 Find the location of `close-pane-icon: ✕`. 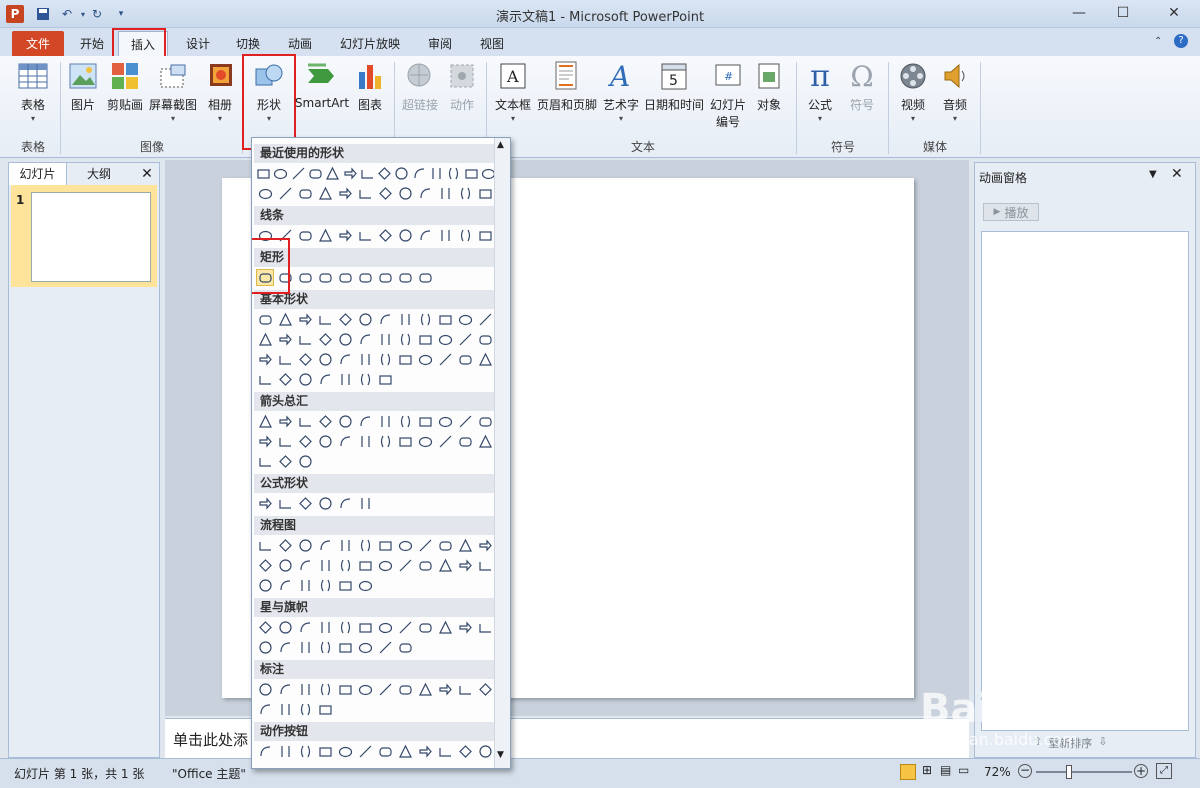

close-pane-icon: ✕ is located at coordinates (1177, 174).